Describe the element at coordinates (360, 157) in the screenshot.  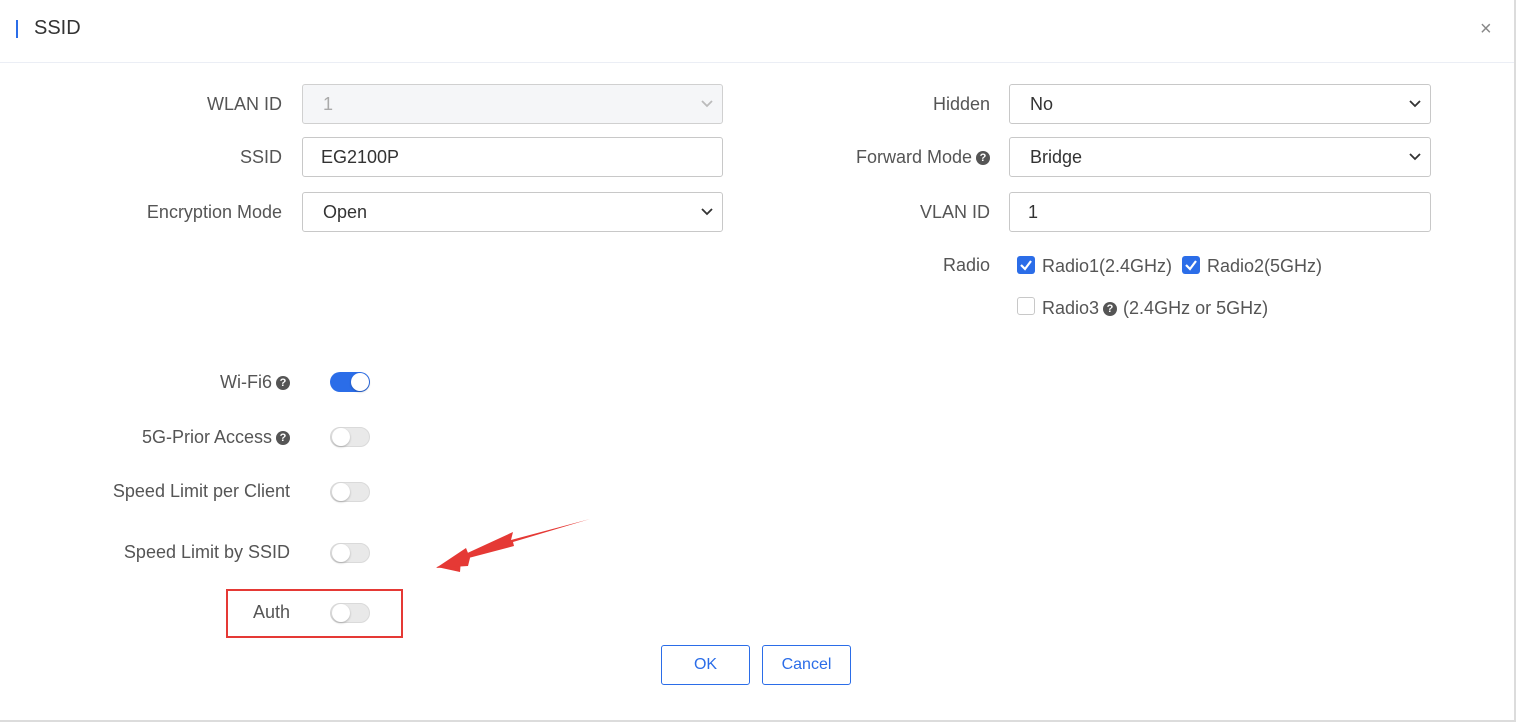
I see `ssid-value: EG2100P` at that location.